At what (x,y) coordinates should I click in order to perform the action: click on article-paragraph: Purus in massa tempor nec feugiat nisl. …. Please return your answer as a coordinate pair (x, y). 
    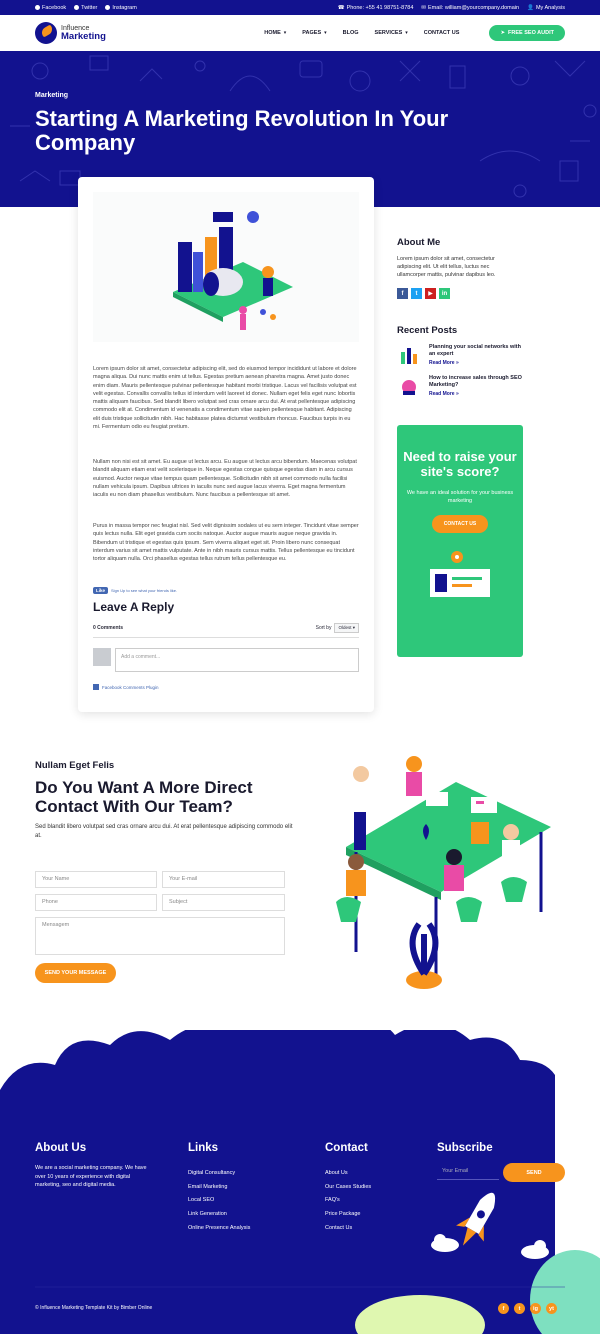
    Looking at the image, I should click on (226, 543).